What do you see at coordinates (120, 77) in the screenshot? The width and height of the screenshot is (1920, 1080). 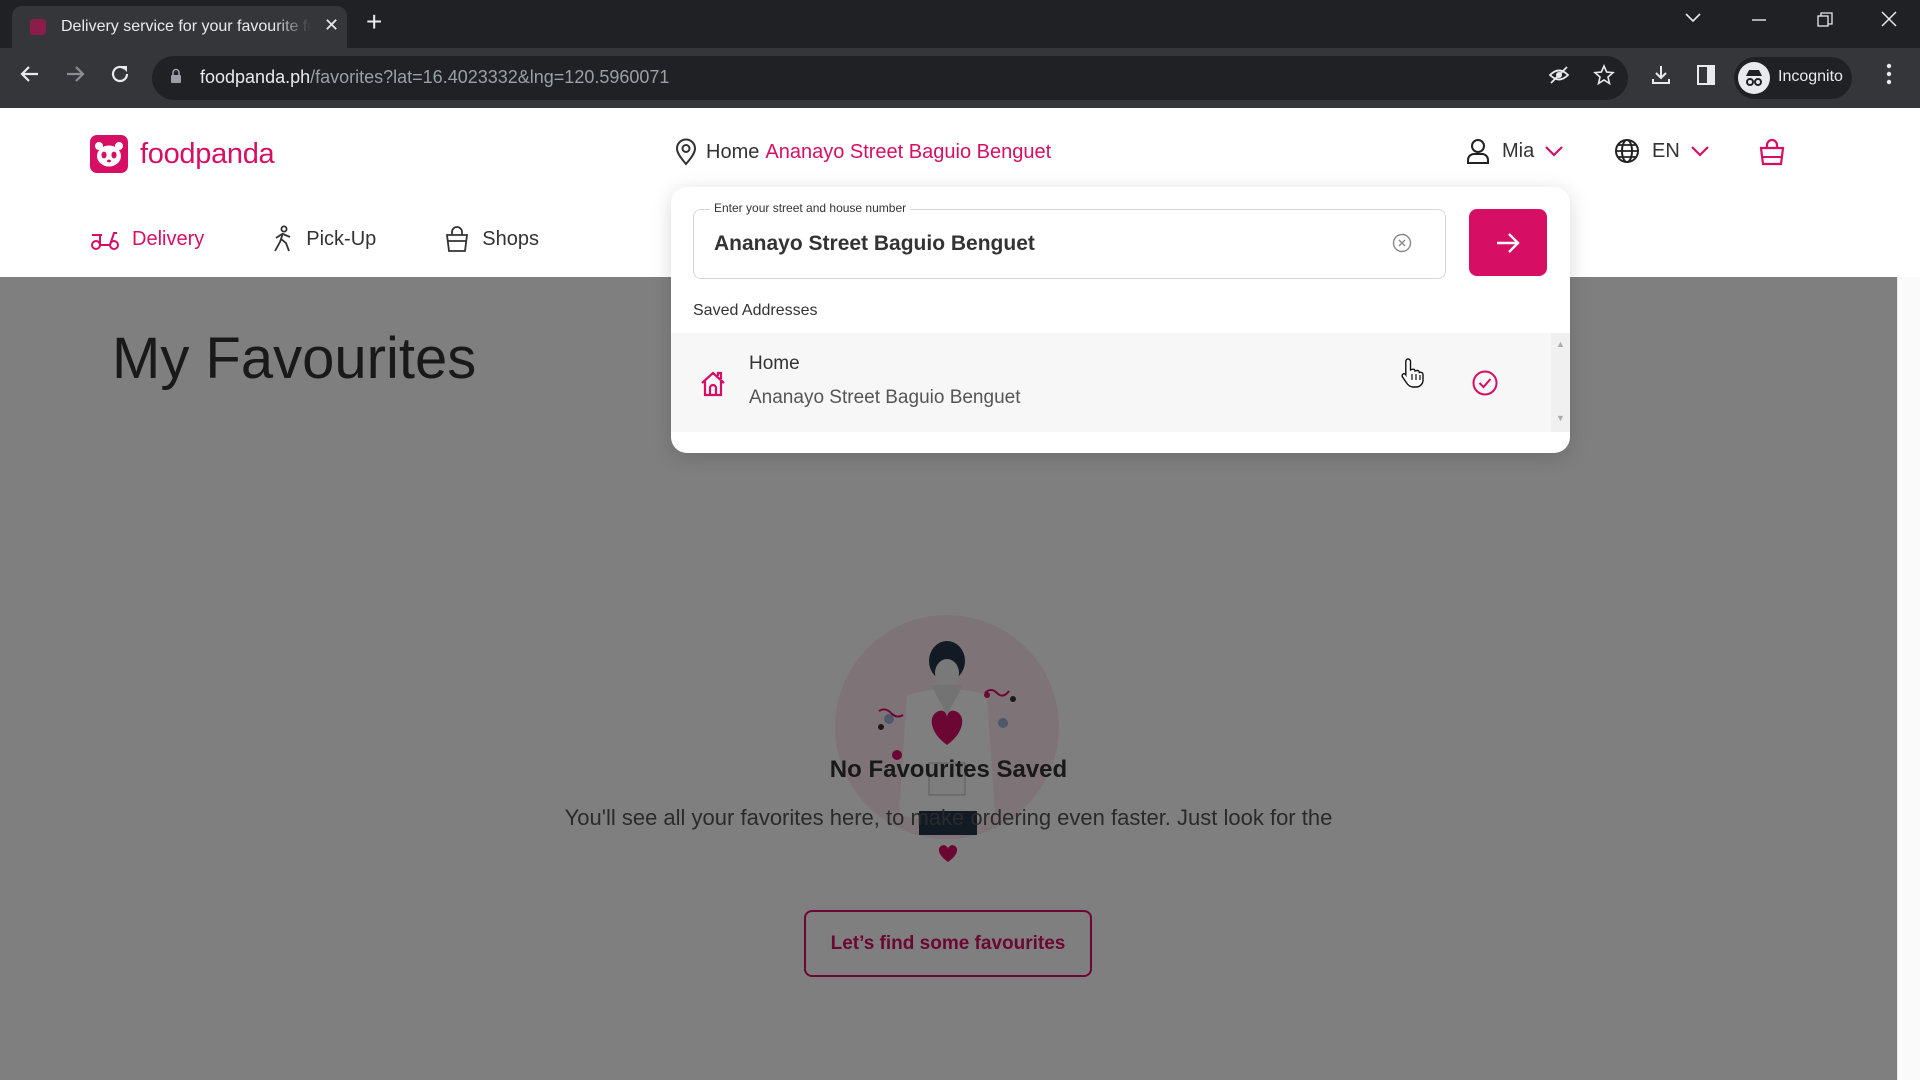 I see `reload-button` at bounding box center [120, 77].